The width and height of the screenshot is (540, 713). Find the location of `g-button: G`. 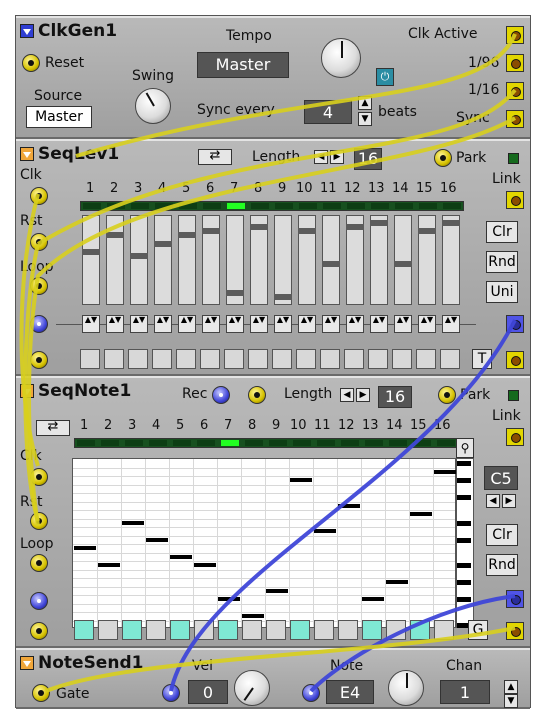

g-button: G is located at coordinates (478, 630).